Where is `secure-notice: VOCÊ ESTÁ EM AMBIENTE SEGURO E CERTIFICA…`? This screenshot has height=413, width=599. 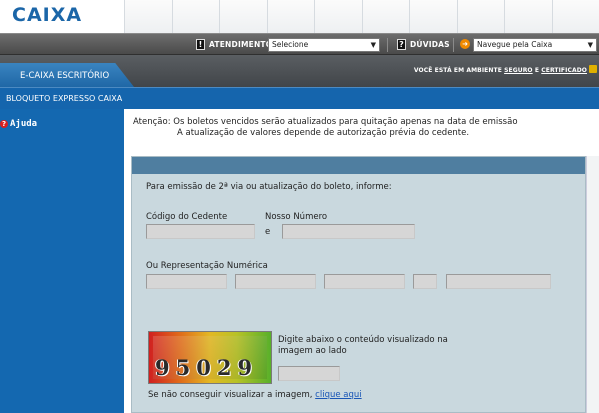 secure-notice: VOCÊ ESTÁ EM AMBIENTE SEGURO E CERTIFICA… is located at coordinates (500, 70).